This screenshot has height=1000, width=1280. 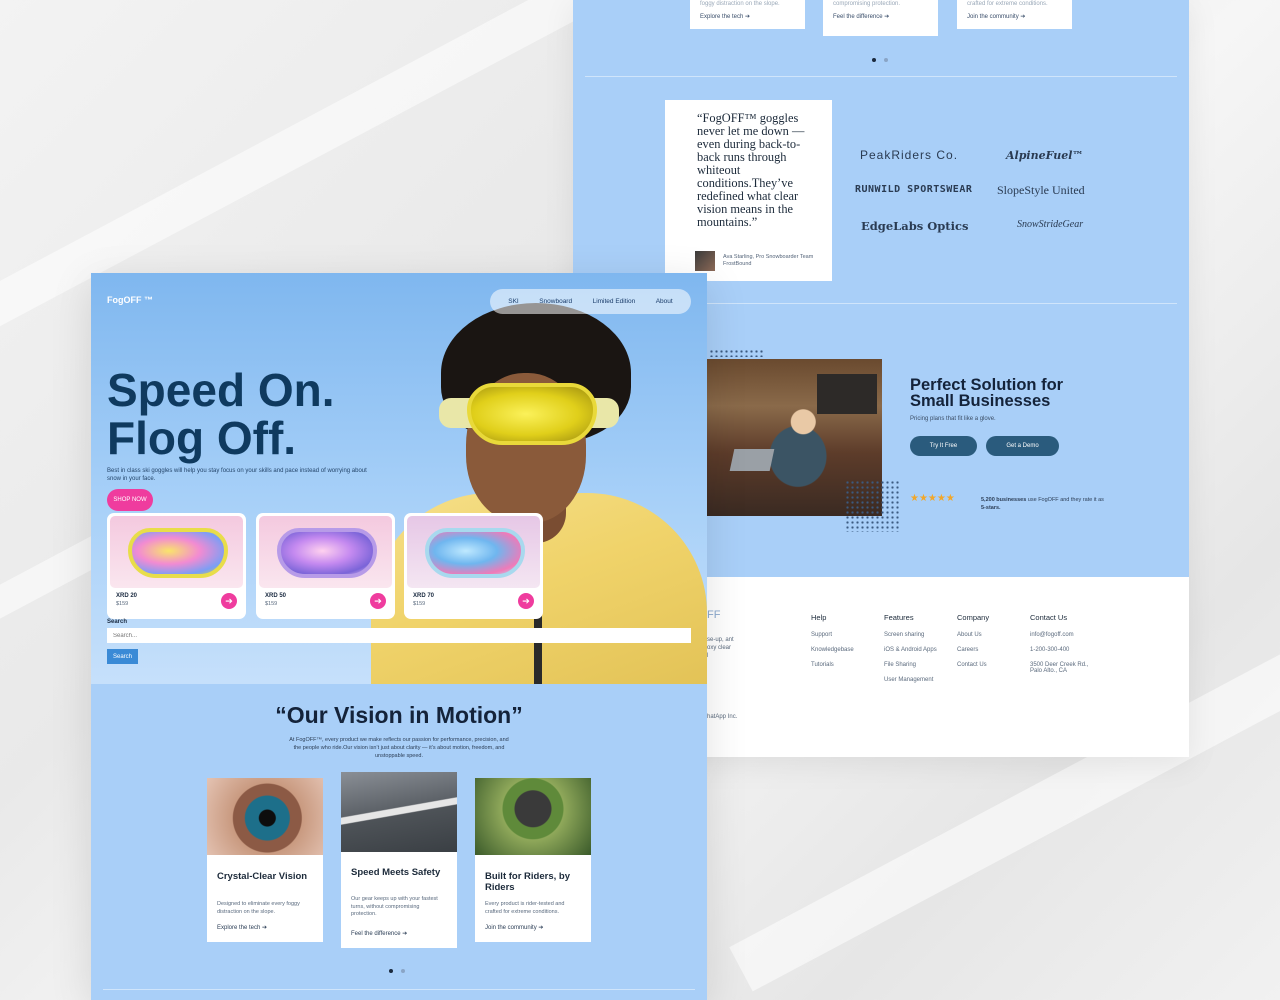 I want to click on footer-link-screen-sharing: Screen sharing, so click(x=910, y=635).